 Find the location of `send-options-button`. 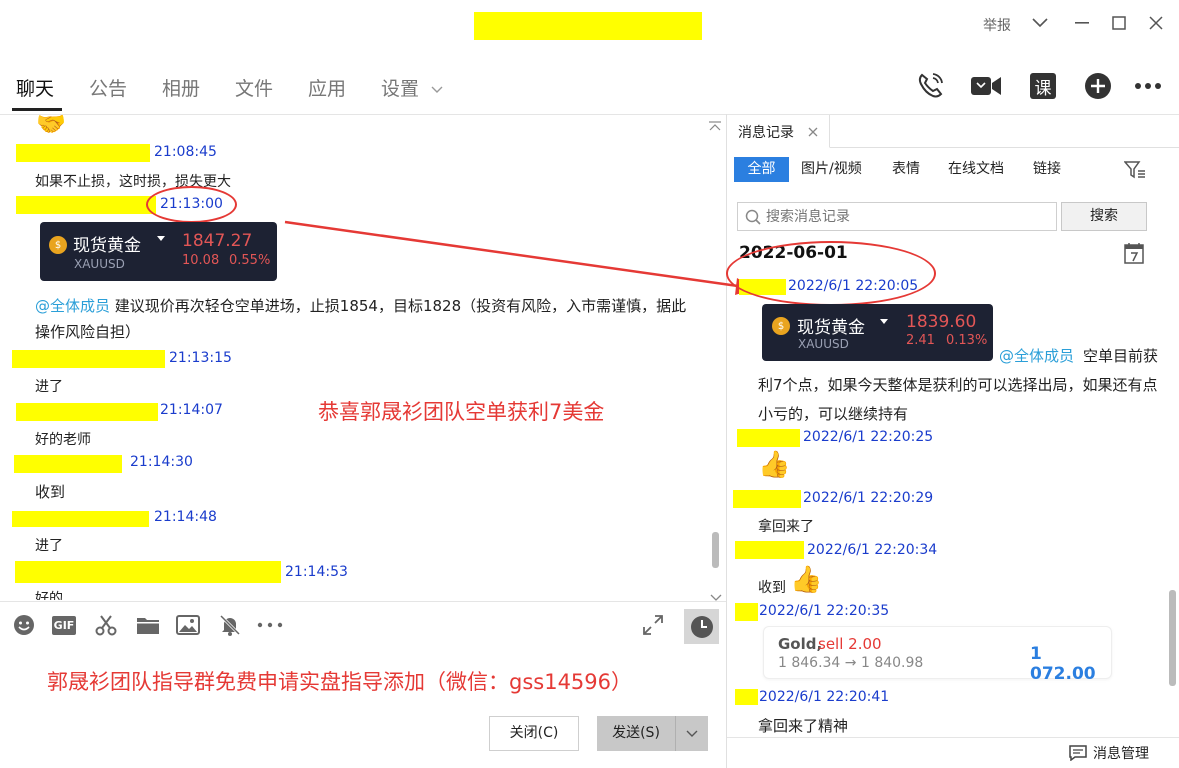

send-options-button is located at coordinates (691, 733).